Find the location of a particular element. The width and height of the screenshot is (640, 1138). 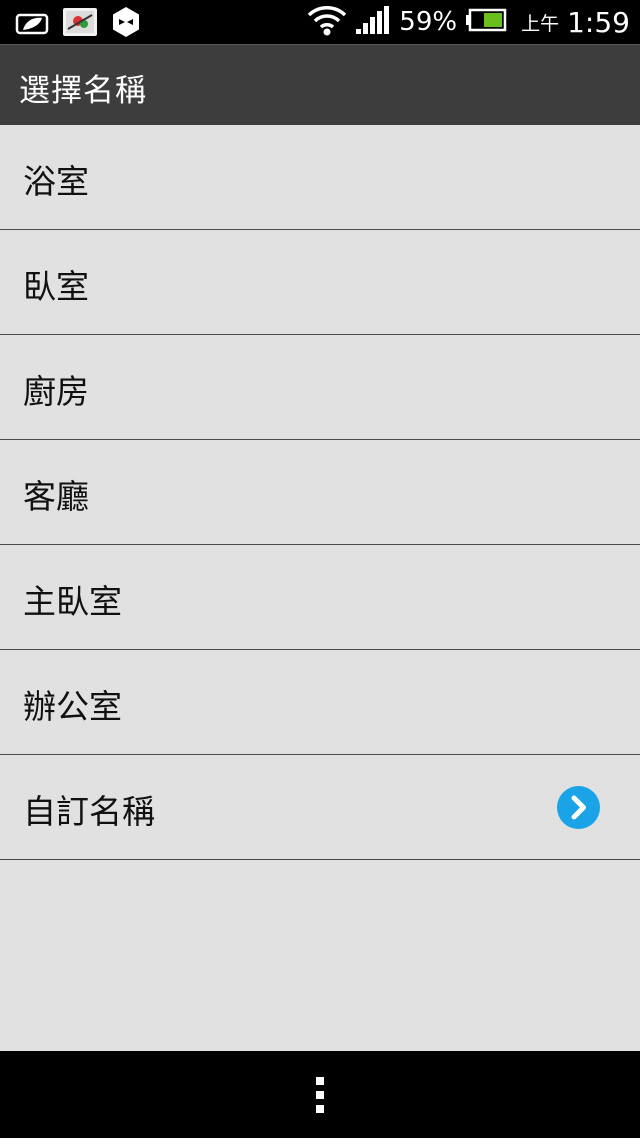

list-item-bedroom: 臥室 is located at coordinates (320, 282).